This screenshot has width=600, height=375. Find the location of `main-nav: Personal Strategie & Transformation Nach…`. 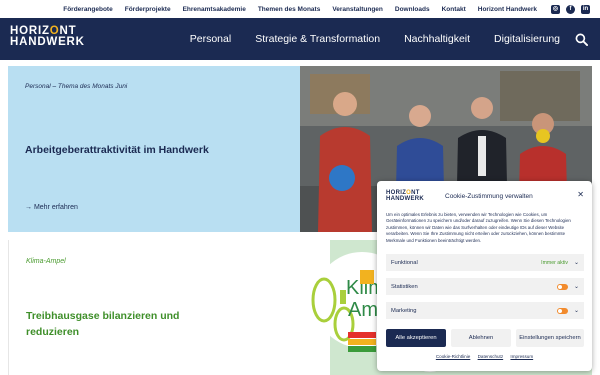

main-nav: Personal Strategie & Transformation Nach… is located at coordinates (375, 39).